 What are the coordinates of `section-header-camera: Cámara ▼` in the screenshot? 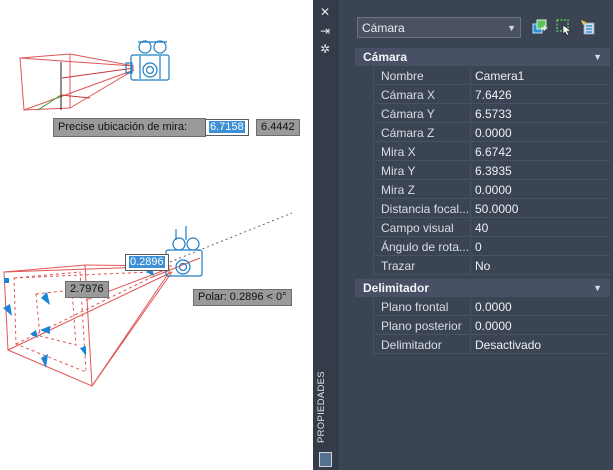 It's located at (482, 57).